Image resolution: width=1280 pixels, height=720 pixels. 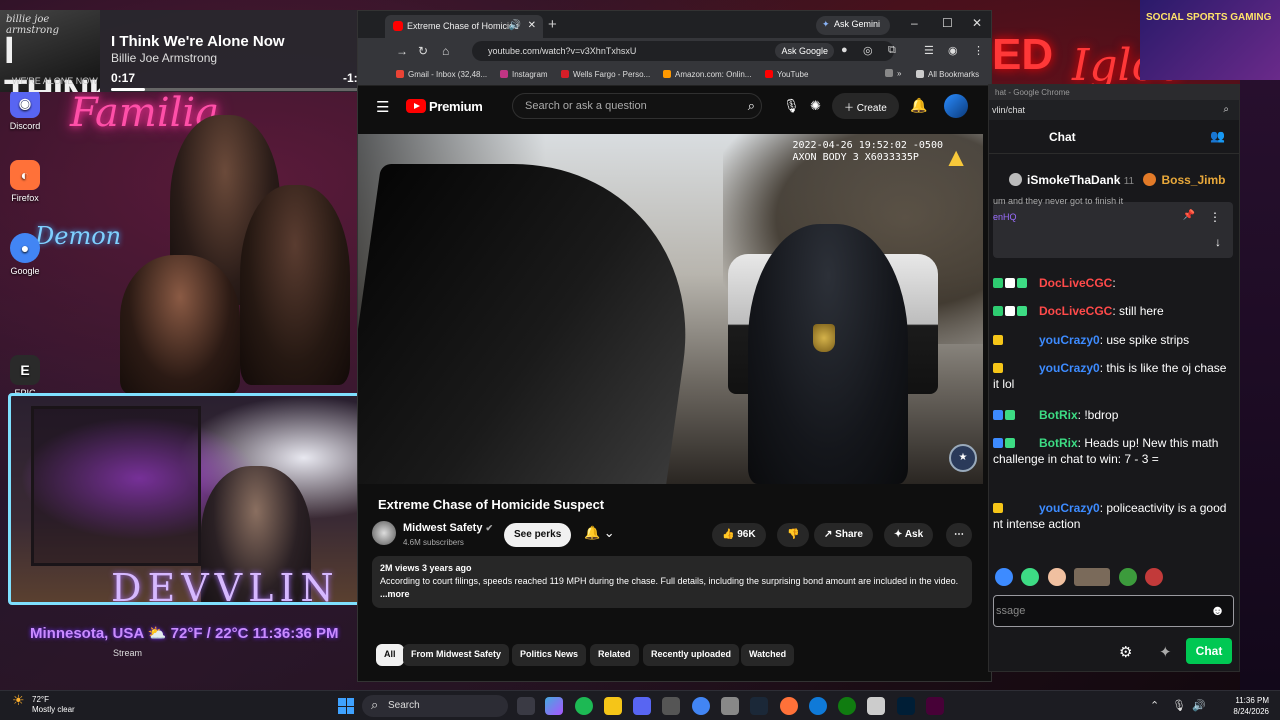 What do you see at coordinates (1125, 652) in the screenshot?
I see `chat-settings-gear-icon: ⚙` at bounding box center [1125, 652].